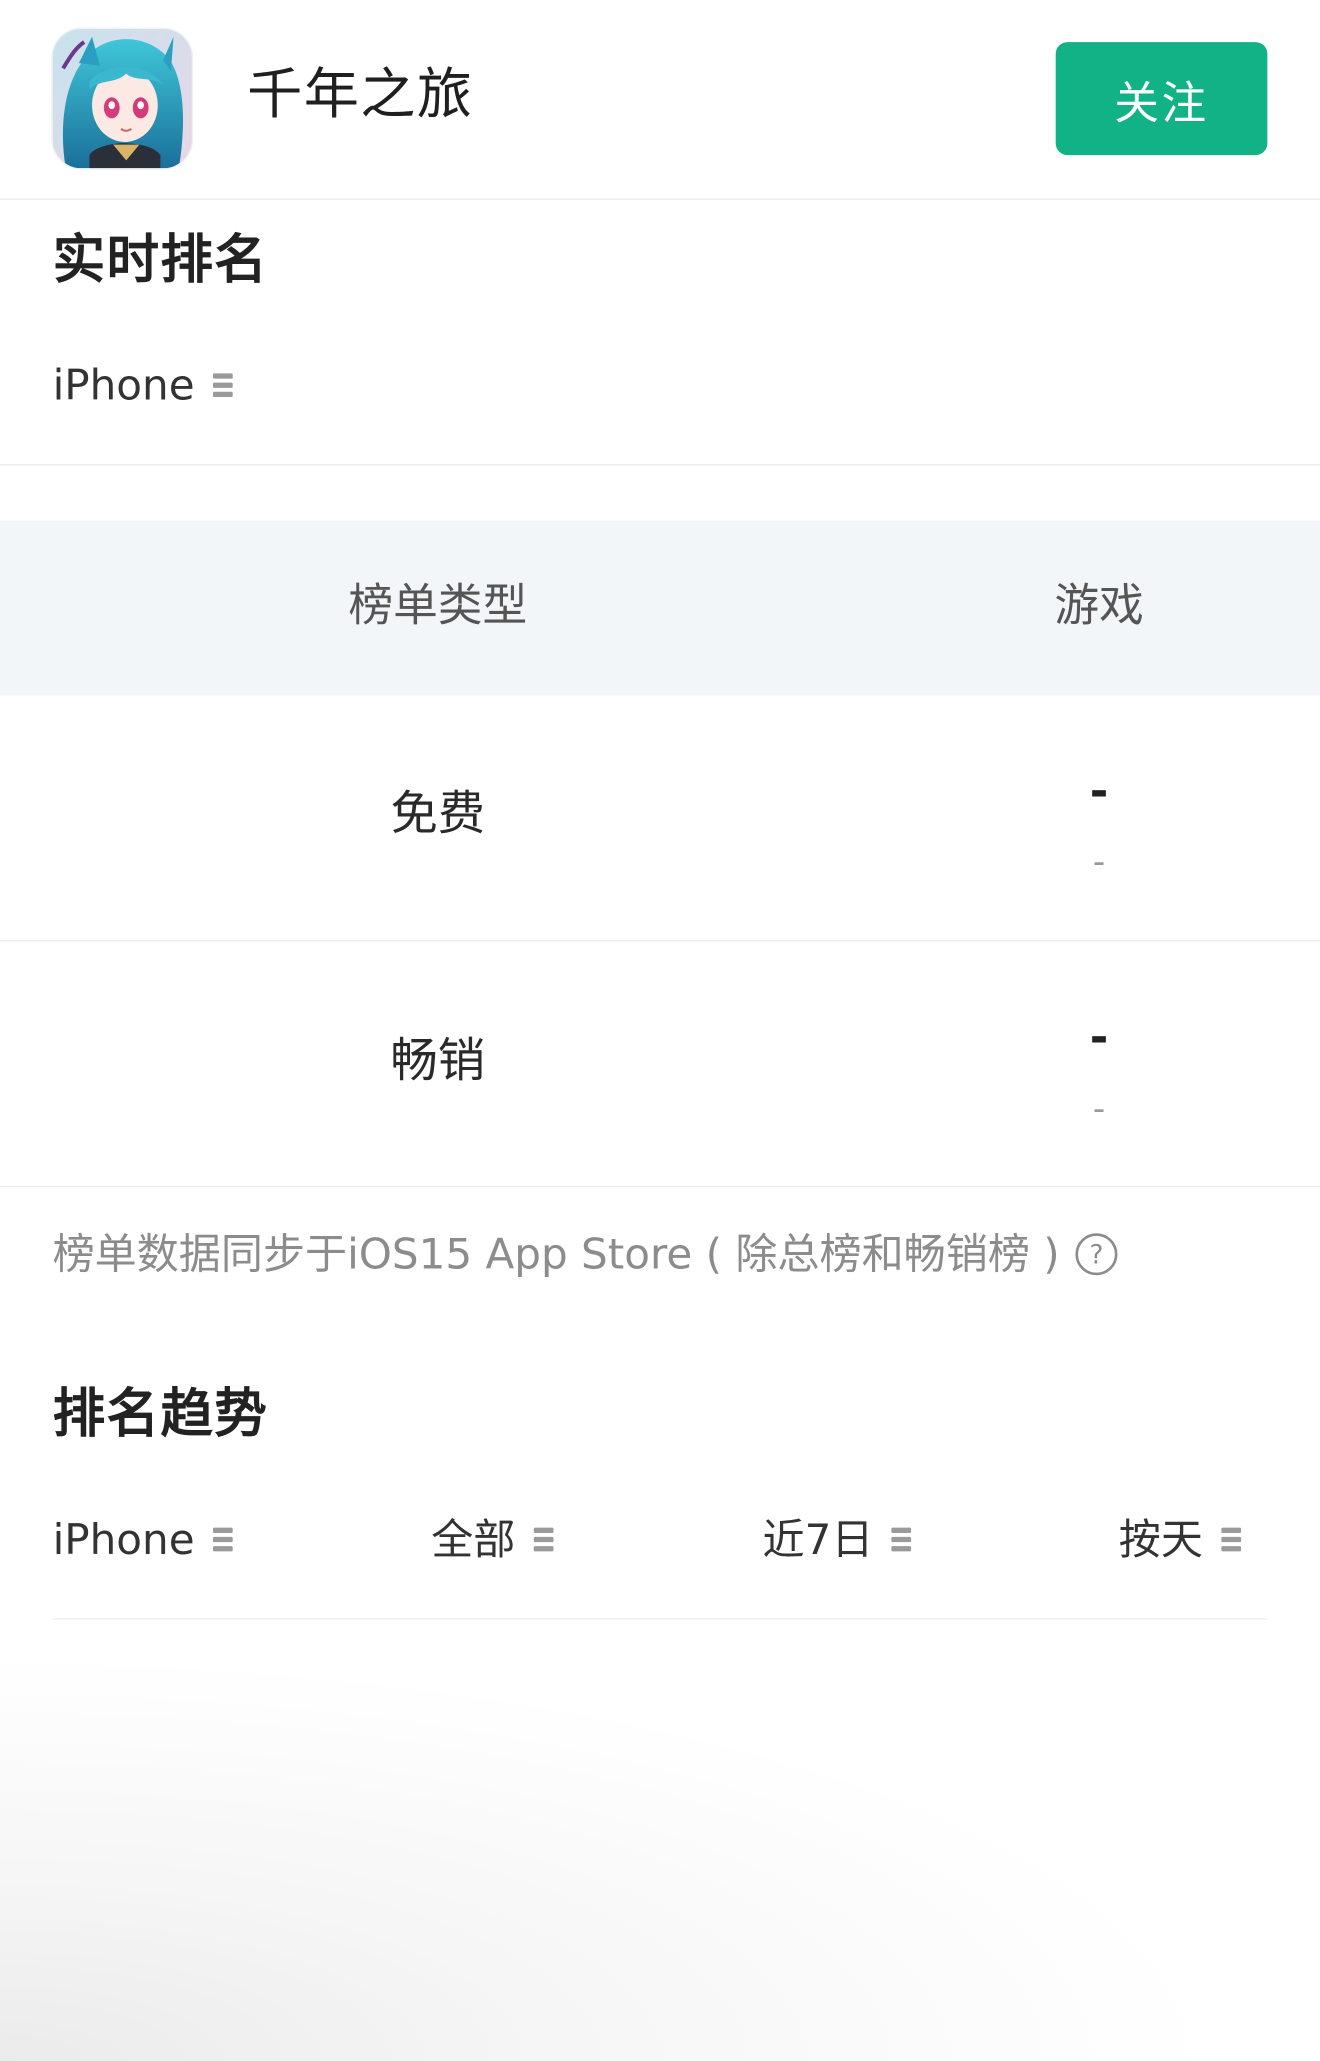 This screenshot has width=1320, height=2061. What do you see at coordinates (473, 1539) in the screenshot?
I see `trend-scope-label: 全部` at bounding box center [473, 1539].